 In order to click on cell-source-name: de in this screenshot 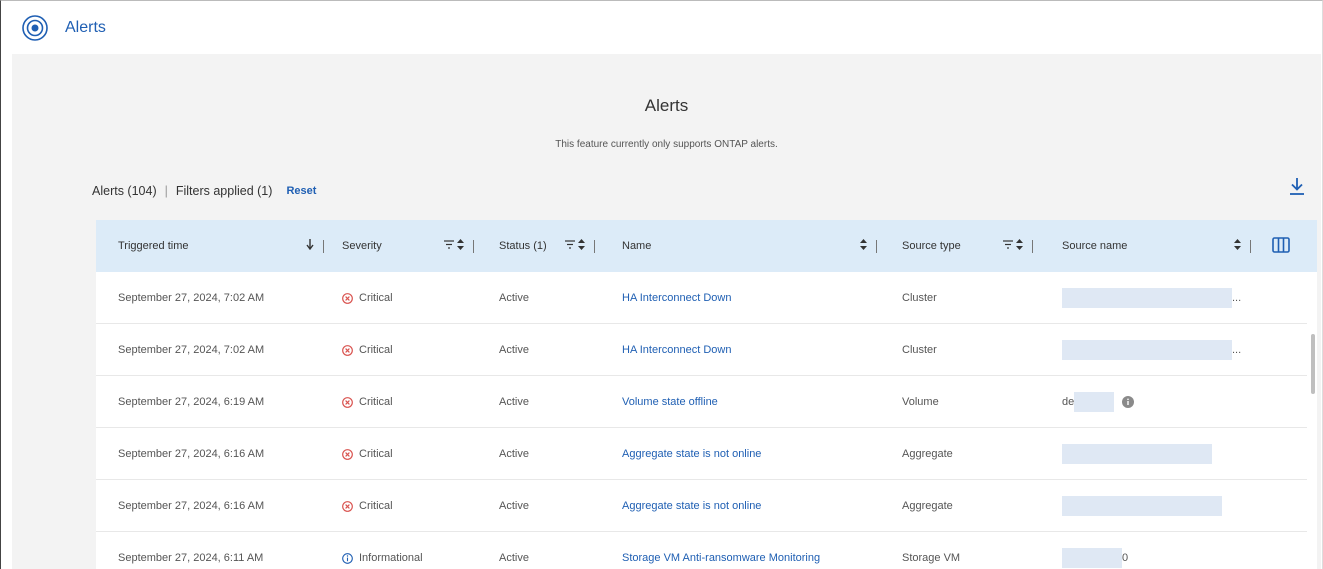, I will do `click(1098, 402)`.